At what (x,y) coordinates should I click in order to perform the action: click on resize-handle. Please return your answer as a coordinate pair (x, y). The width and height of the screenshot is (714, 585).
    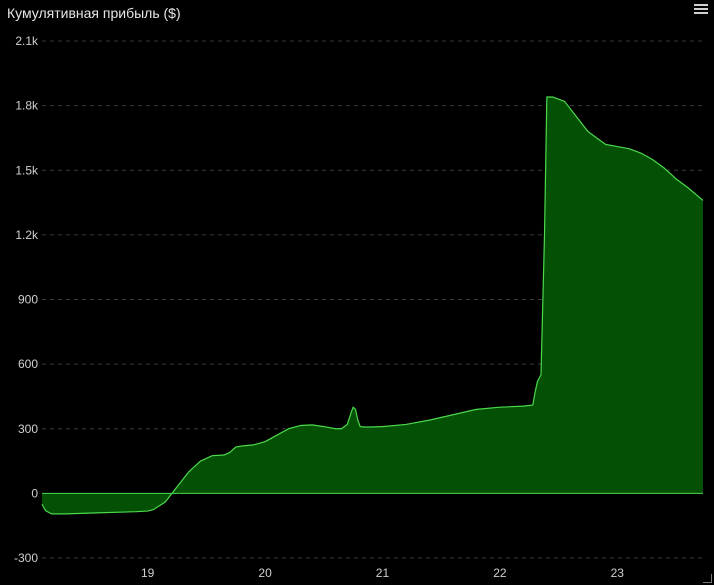
    Looking at the image, I should click on (707, 578).